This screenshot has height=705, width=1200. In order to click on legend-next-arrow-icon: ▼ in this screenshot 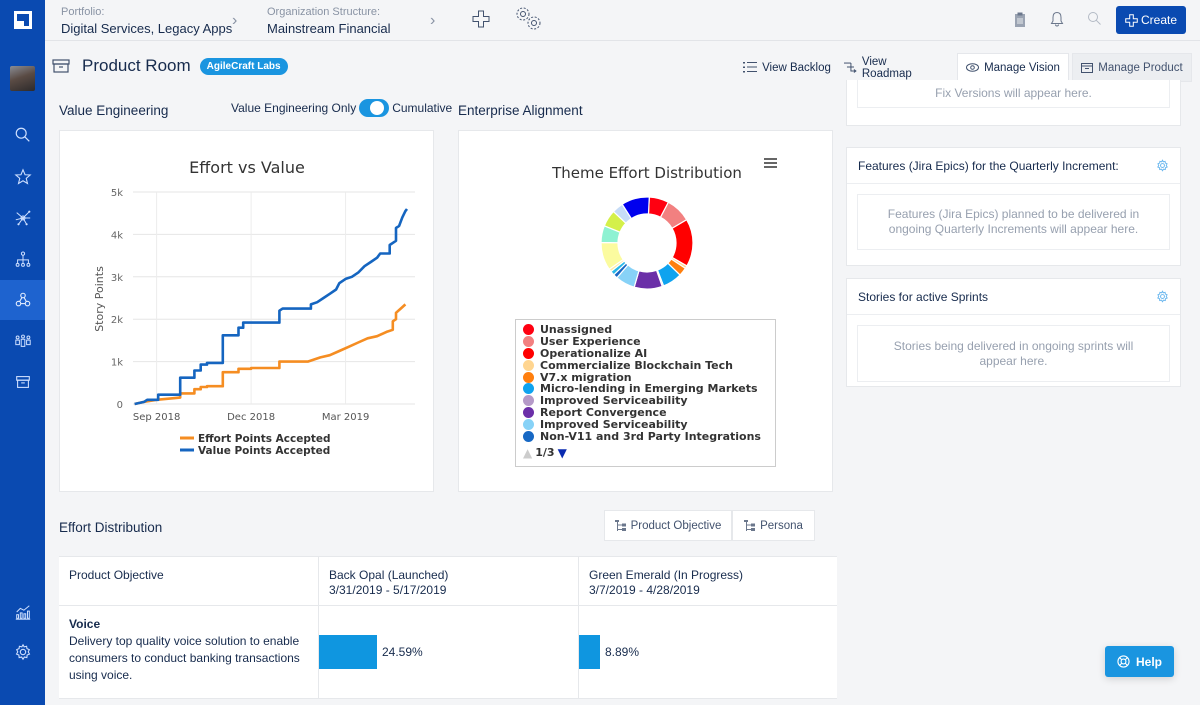, I will do `click(562, 453)`.